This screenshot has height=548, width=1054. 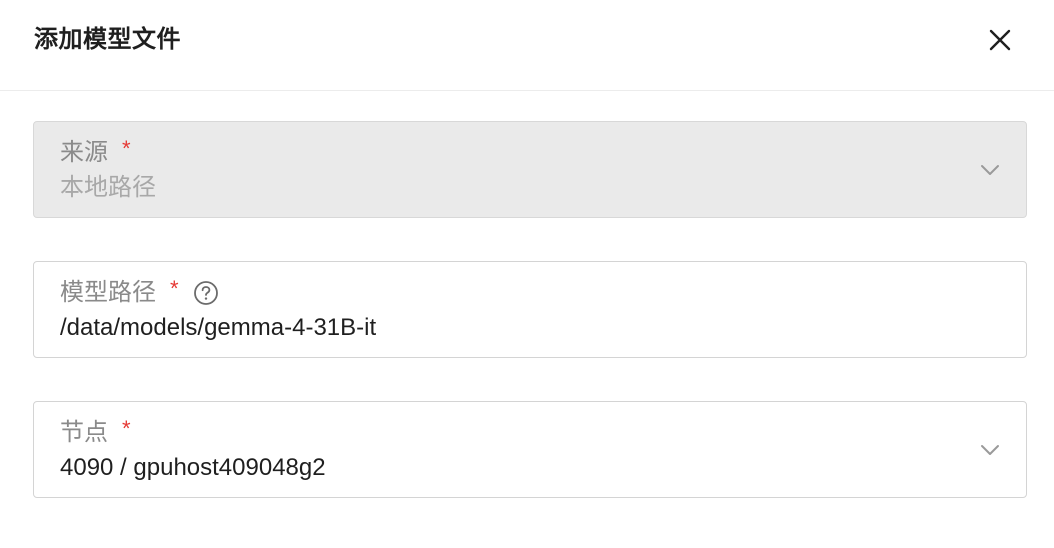 What do you see at coordinates (193, 467) in the screenshot?
I see `node-value: 4090 / gpuhost409048g2` at bounding box center [193, 467].